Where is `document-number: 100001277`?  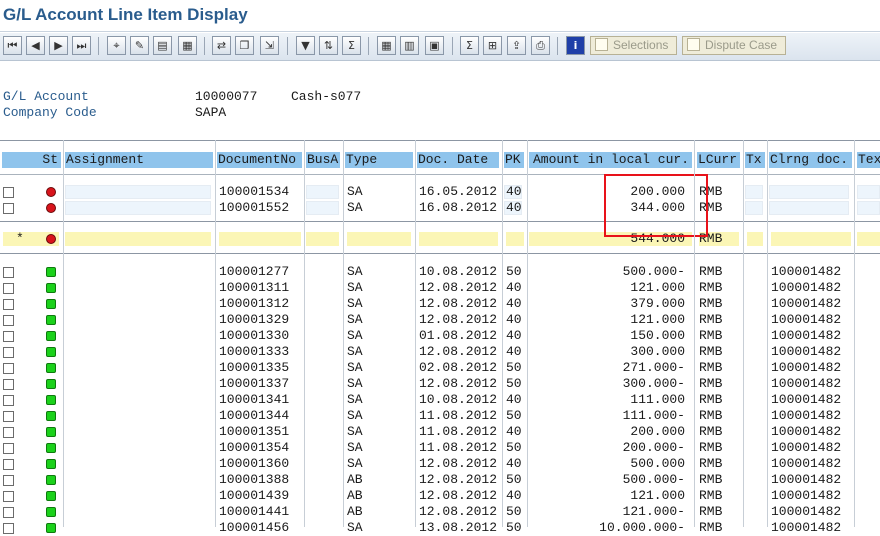
document-number: 100001277 is located at coordinates (254, 271).